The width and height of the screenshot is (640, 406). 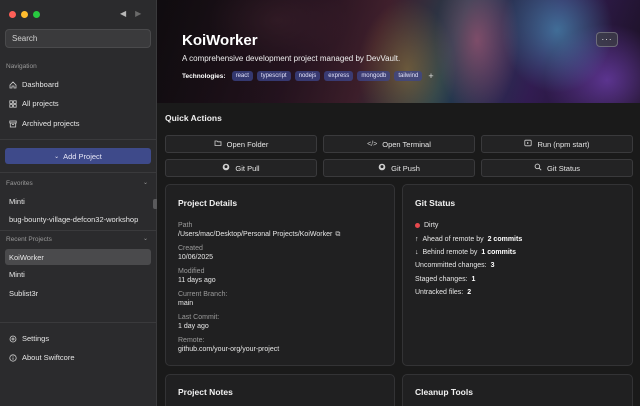 What do you see at coordinates (78, 219) in the screenshot?
I see `favorite-item: bug-bounty-village-defcon32-workshop` at bounding box center [78, 219].